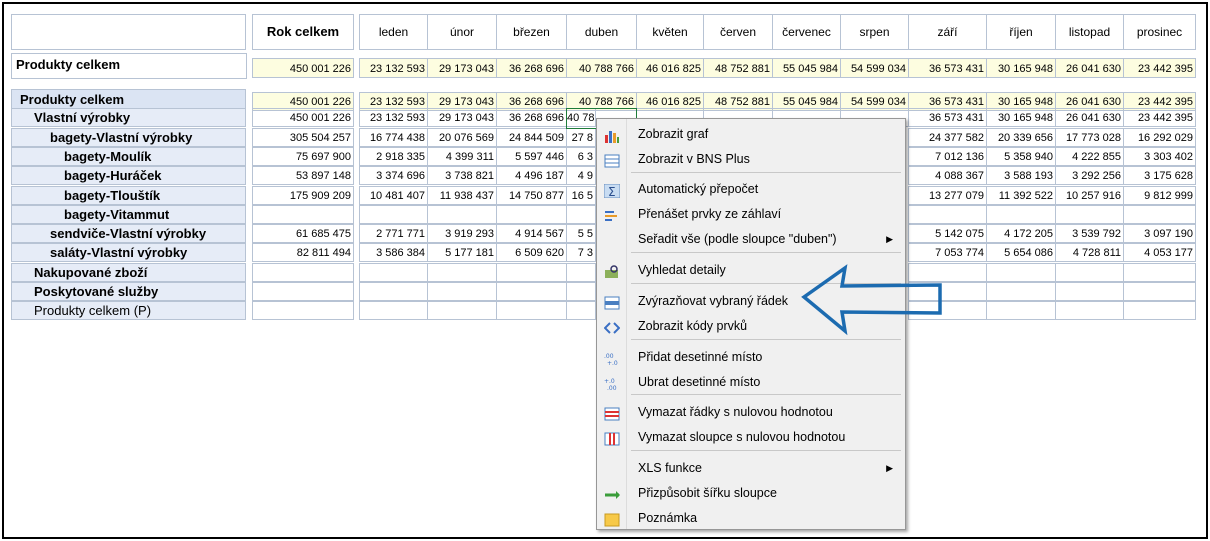 This screenshot has width=1210, height=541. Describe the element at coordinates (947, 195) in the screenshot. I see `row-5-col-8: 13 277 079` at that location.